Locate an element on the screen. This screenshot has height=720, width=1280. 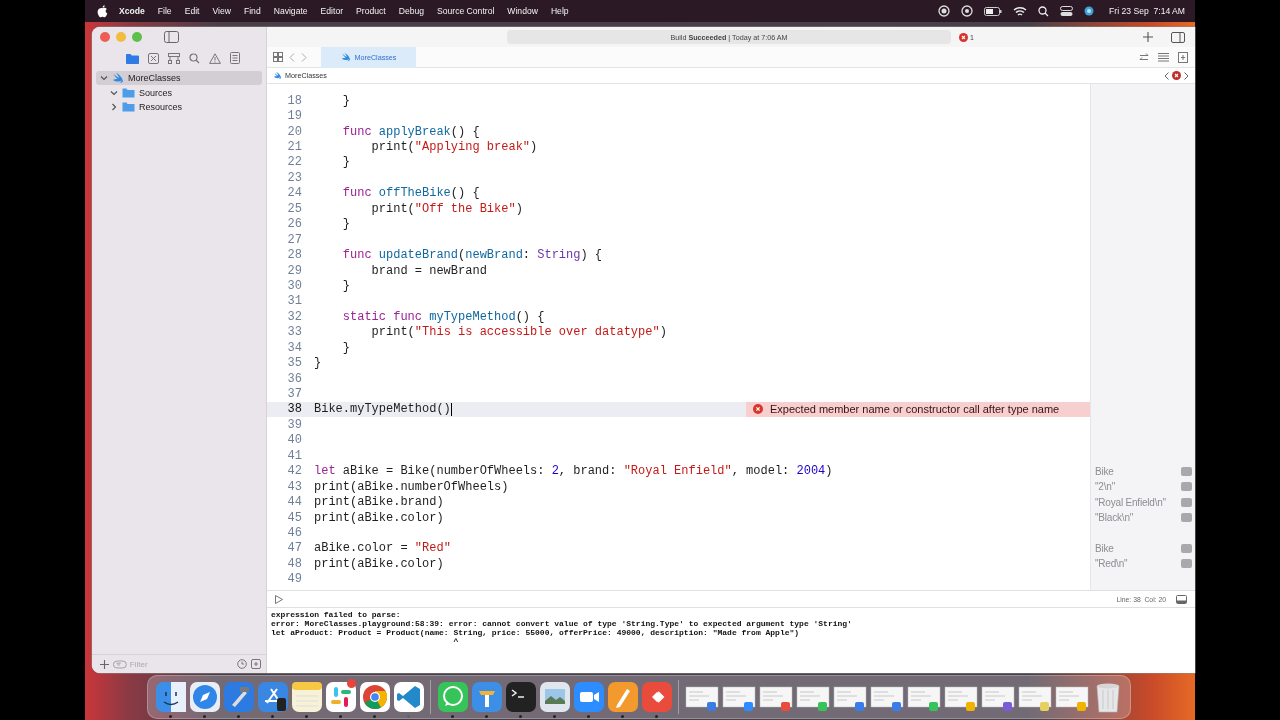
code-line: print("This is accessible over datatype") is located at coordinates (518, 332).